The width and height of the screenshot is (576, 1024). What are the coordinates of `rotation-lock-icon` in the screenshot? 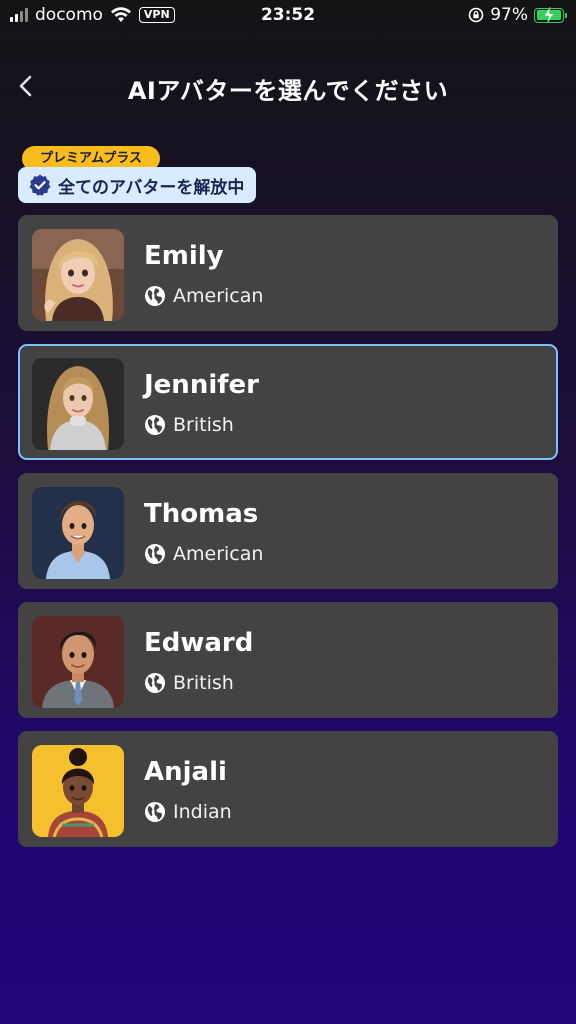 It's located at (476, 15).